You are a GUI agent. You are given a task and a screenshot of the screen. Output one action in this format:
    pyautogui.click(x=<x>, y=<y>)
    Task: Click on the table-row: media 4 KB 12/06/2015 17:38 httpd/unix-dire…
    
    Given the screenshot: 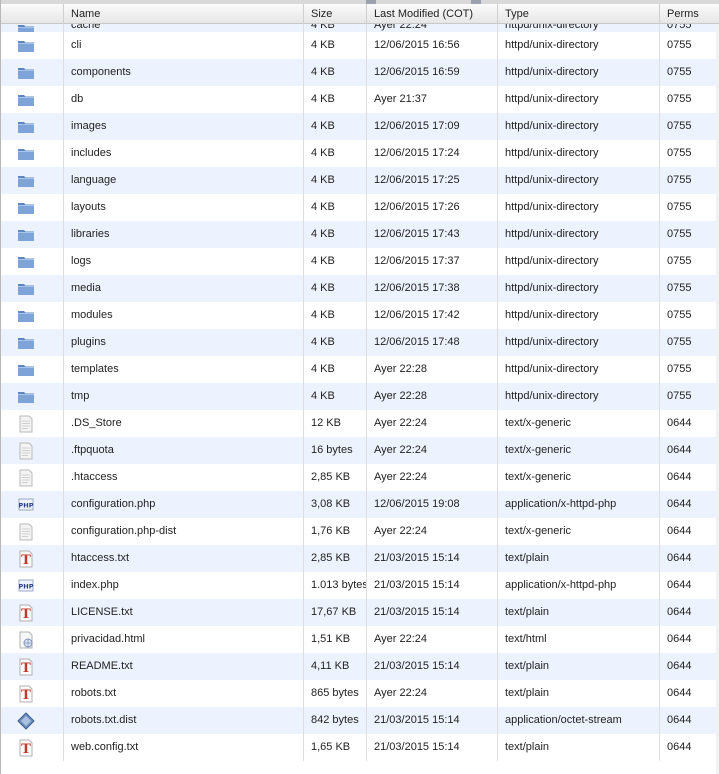 What is the action you would take?
    pyautogui.click(x=360, y=288)
    